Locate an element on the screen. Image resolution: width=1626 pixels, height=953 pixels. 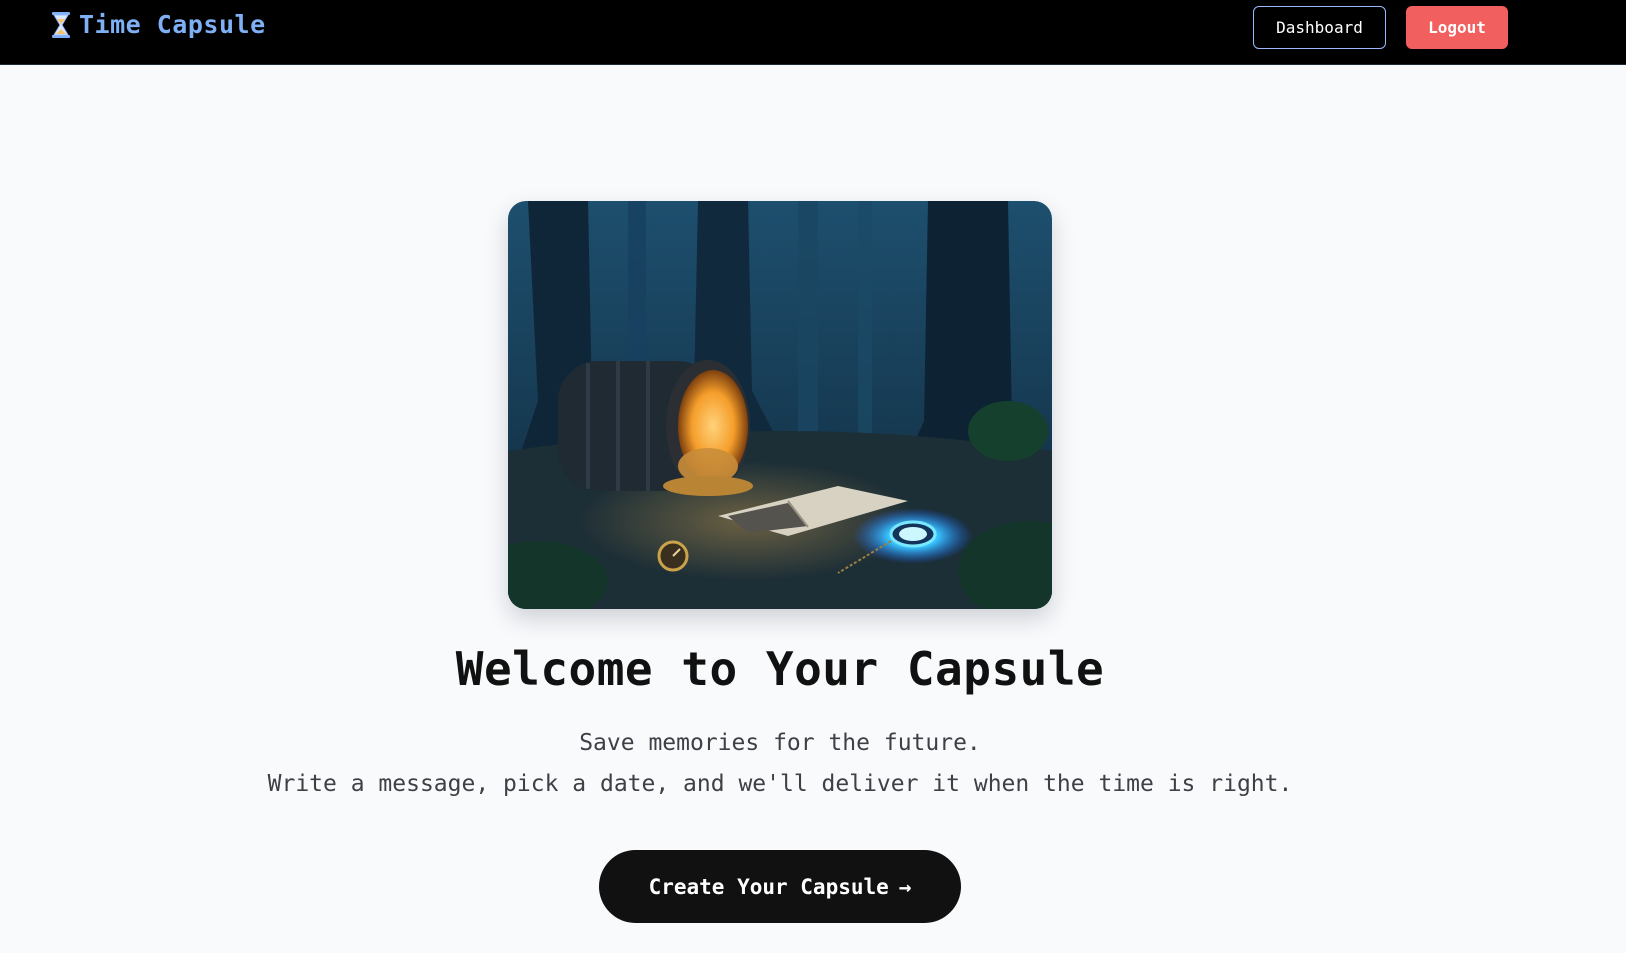
top-navbar: Time Capsule Dashboard Logout is located at coordinates (813, 32).